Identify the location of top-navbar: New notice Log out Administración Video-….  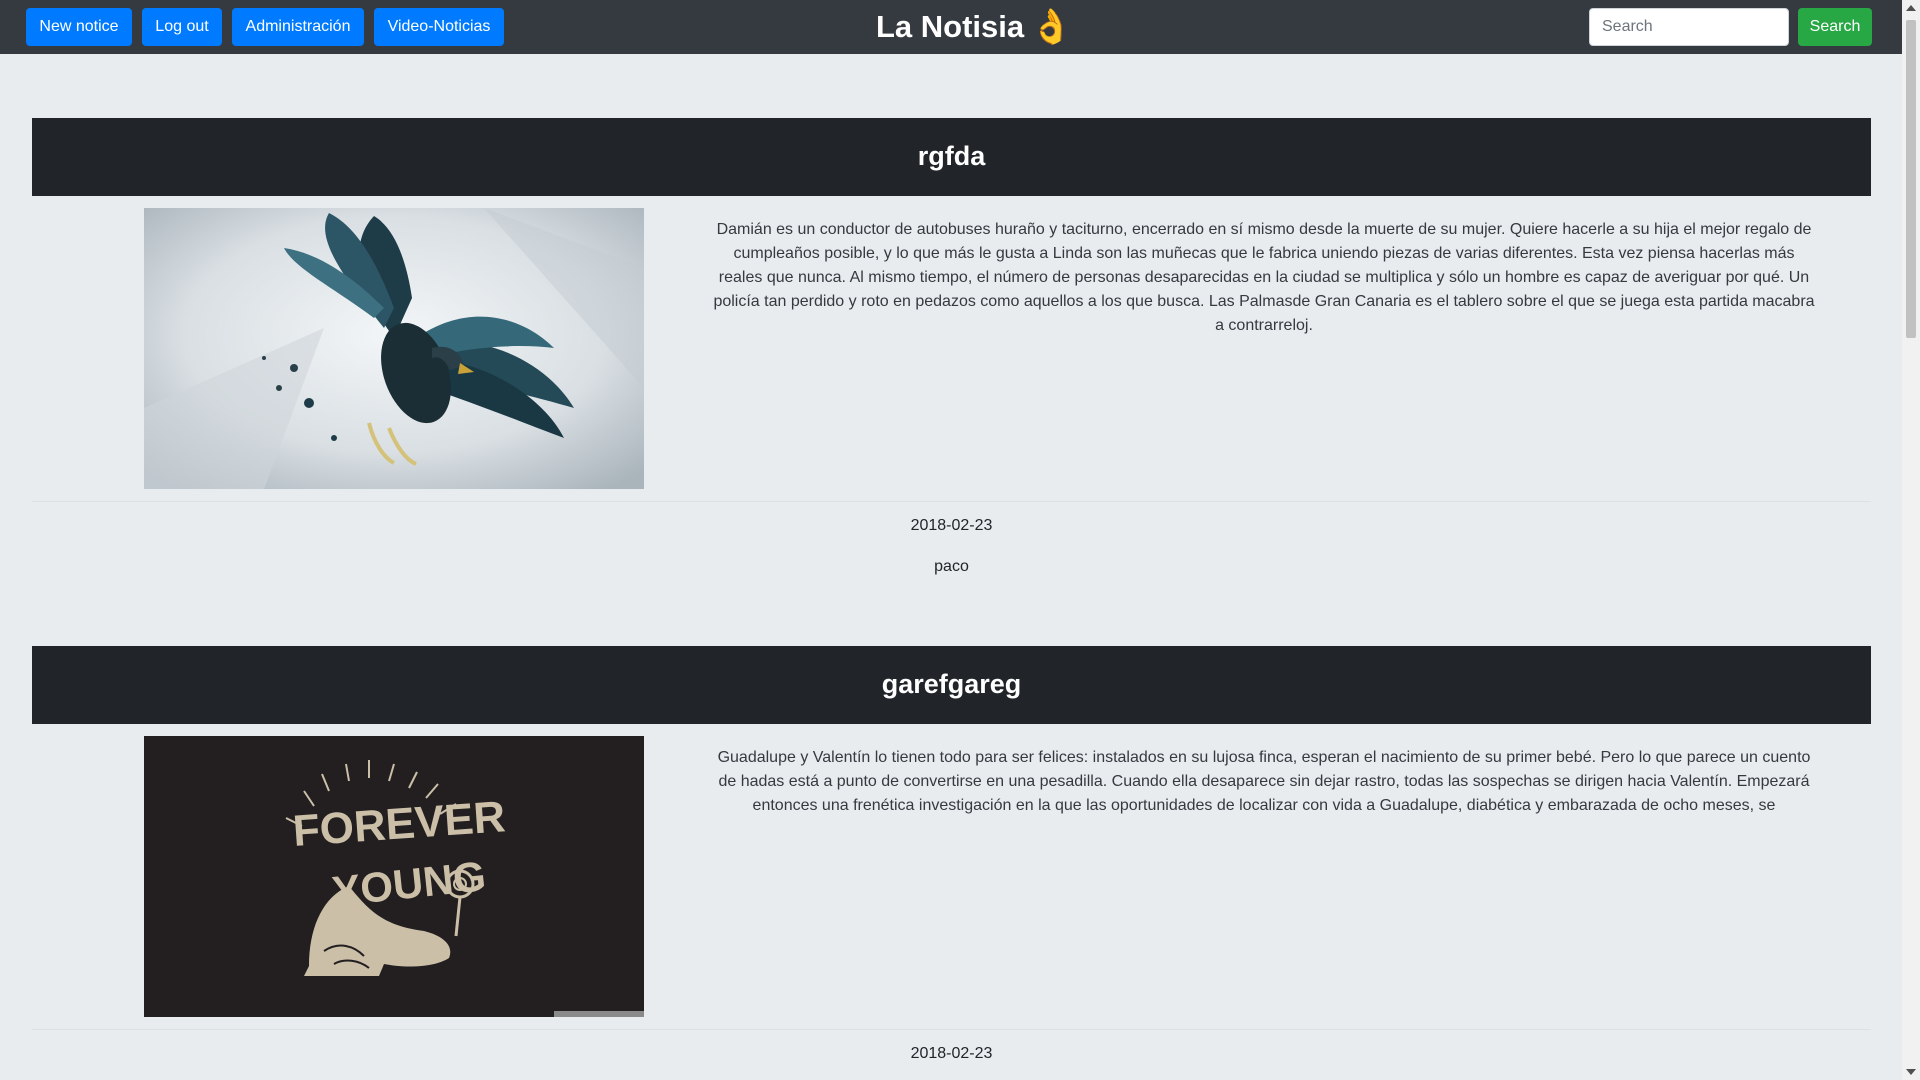
(951, 27).